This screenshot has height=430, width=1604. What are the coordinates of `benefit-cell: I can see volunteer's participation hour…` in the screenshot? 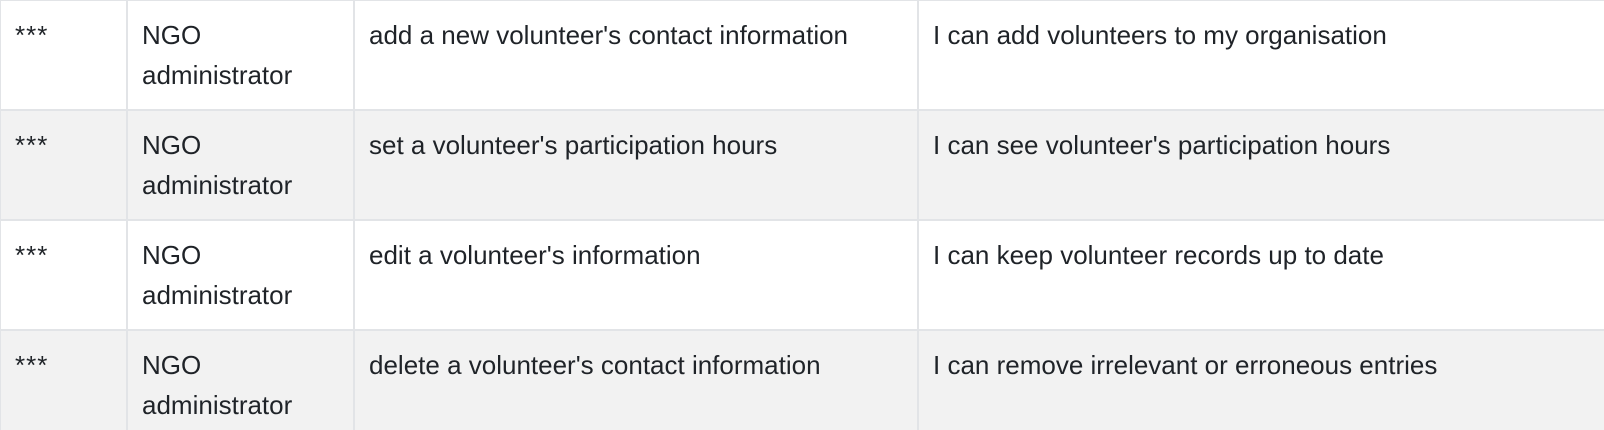 It's located at (1260, 165).